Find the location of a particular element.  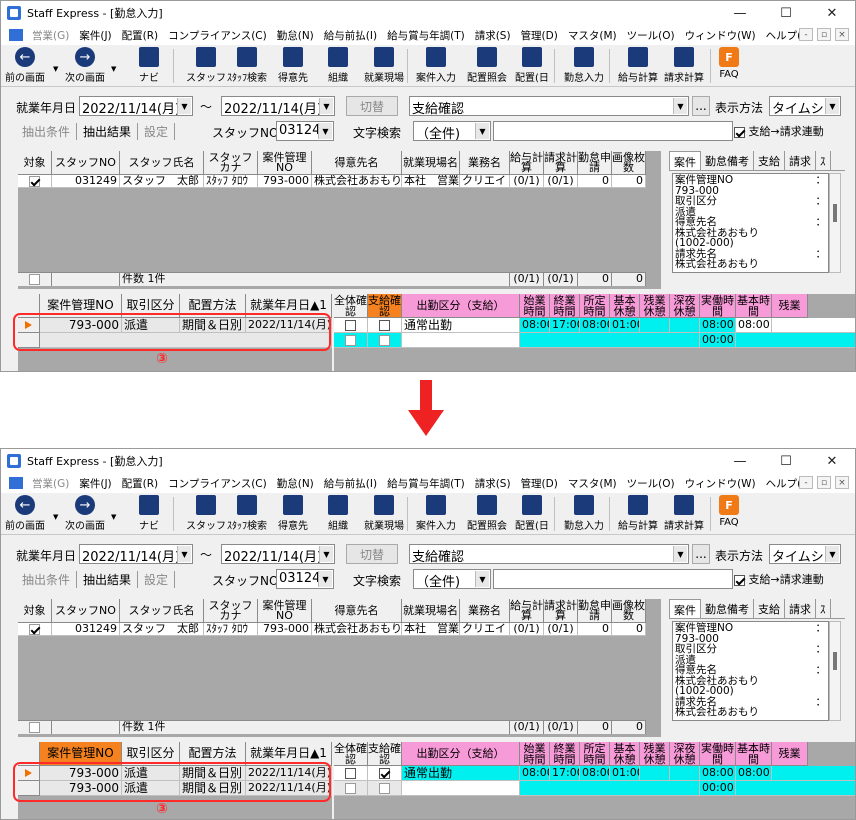

maximize-button: ☐ is located at coordinates (786, 461).